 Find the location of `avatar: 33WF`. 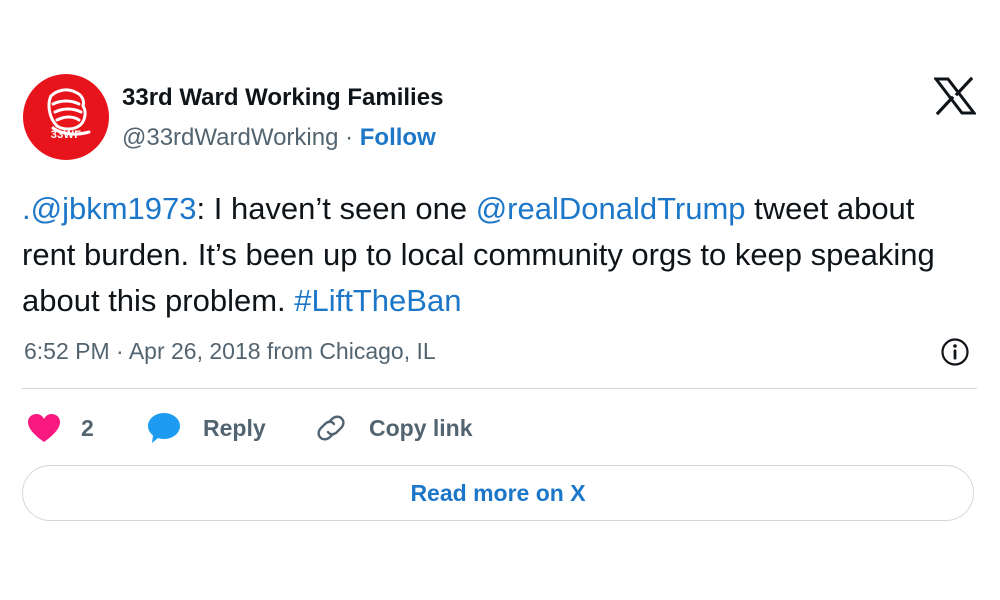

avatar: 33WF is located at coordinates (66, 117).